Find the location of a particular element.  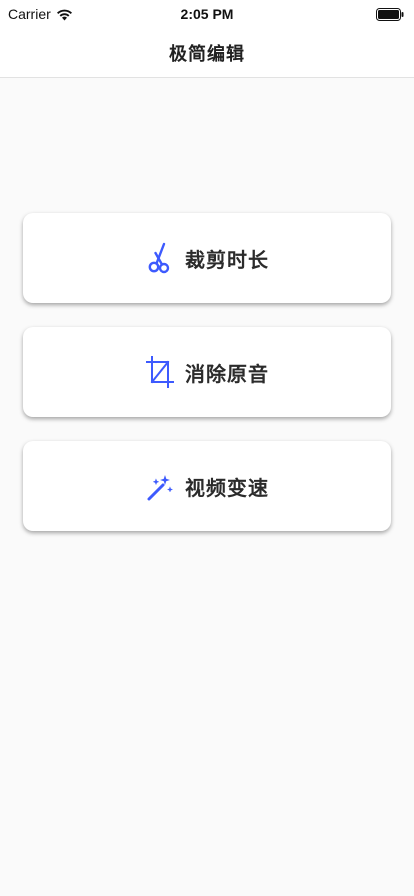

navigation-bar: 极简编辑 is located at coordinates (207, 53).